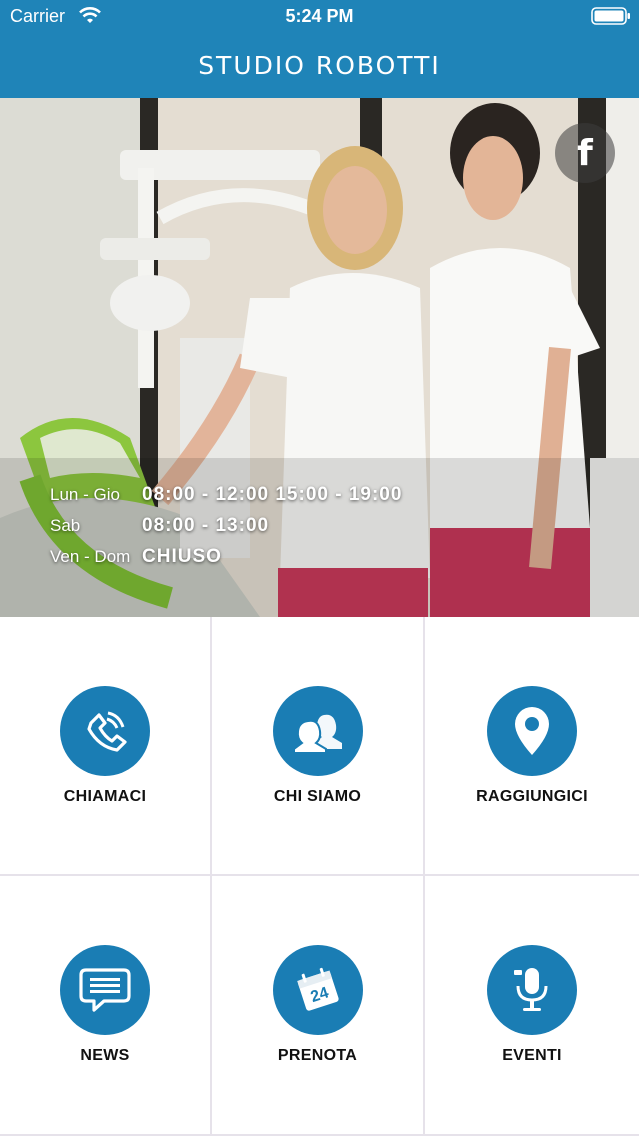  I want to click on clock: 5:24 PM, so click(319, 16).